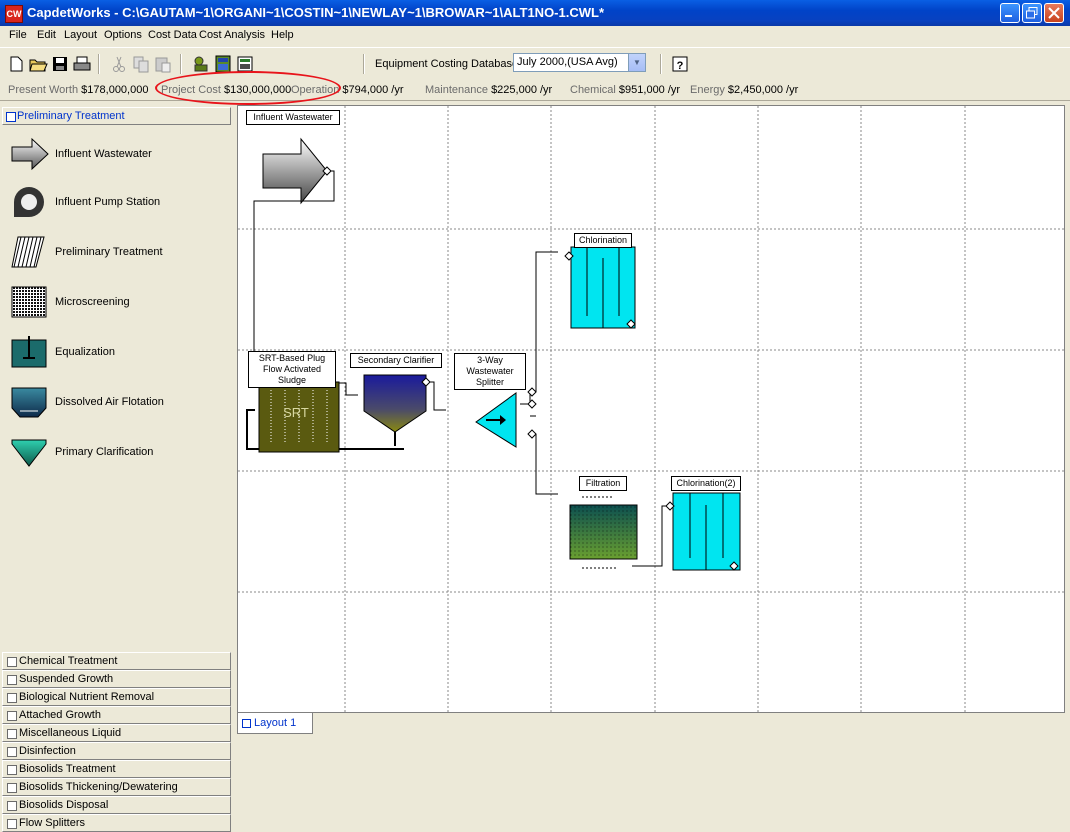  What do you see at coordinates (82, 64) in the screenshot?
I see `print-button` at bounding box center [82, 64].